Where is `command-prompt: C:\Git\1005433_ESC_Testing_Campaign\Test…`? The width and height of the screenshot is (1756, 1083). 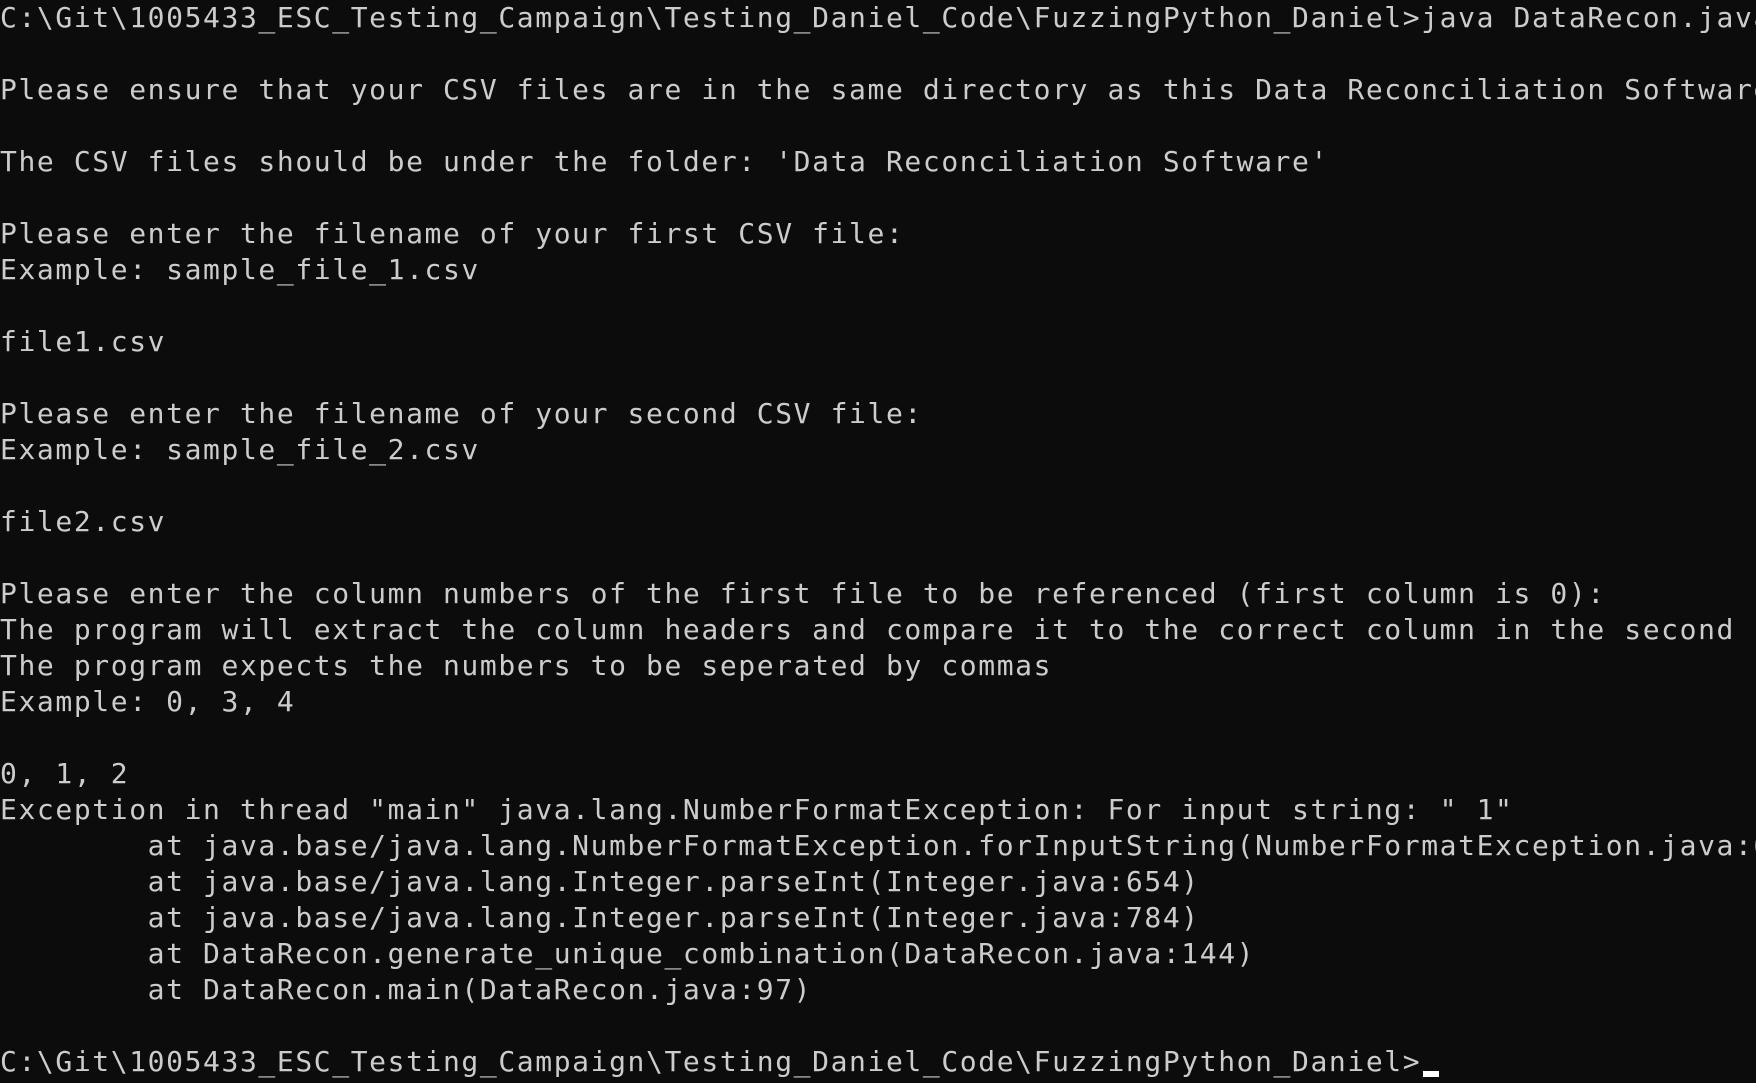
command-prompt: C:\Git\1005433_ESC_Testing_Campaign\Test… is located at coordinates (711, 1061).